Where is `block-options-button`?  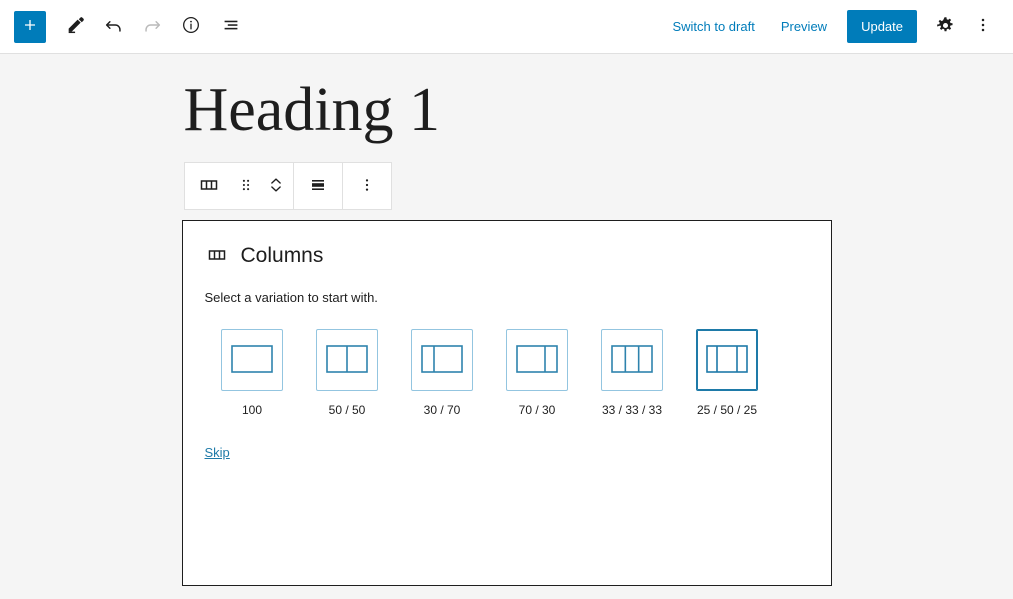
block-options-button is located at coordinates (367, 186).